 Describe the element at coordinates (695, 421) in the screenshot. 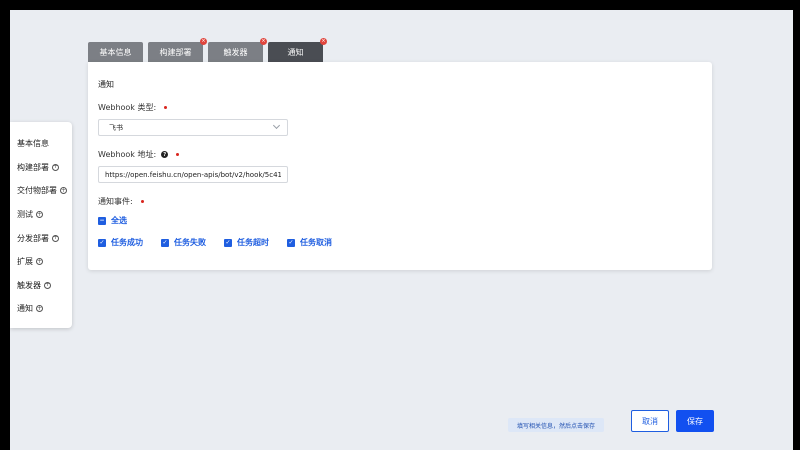

I see `save-button: 保存` at that location.